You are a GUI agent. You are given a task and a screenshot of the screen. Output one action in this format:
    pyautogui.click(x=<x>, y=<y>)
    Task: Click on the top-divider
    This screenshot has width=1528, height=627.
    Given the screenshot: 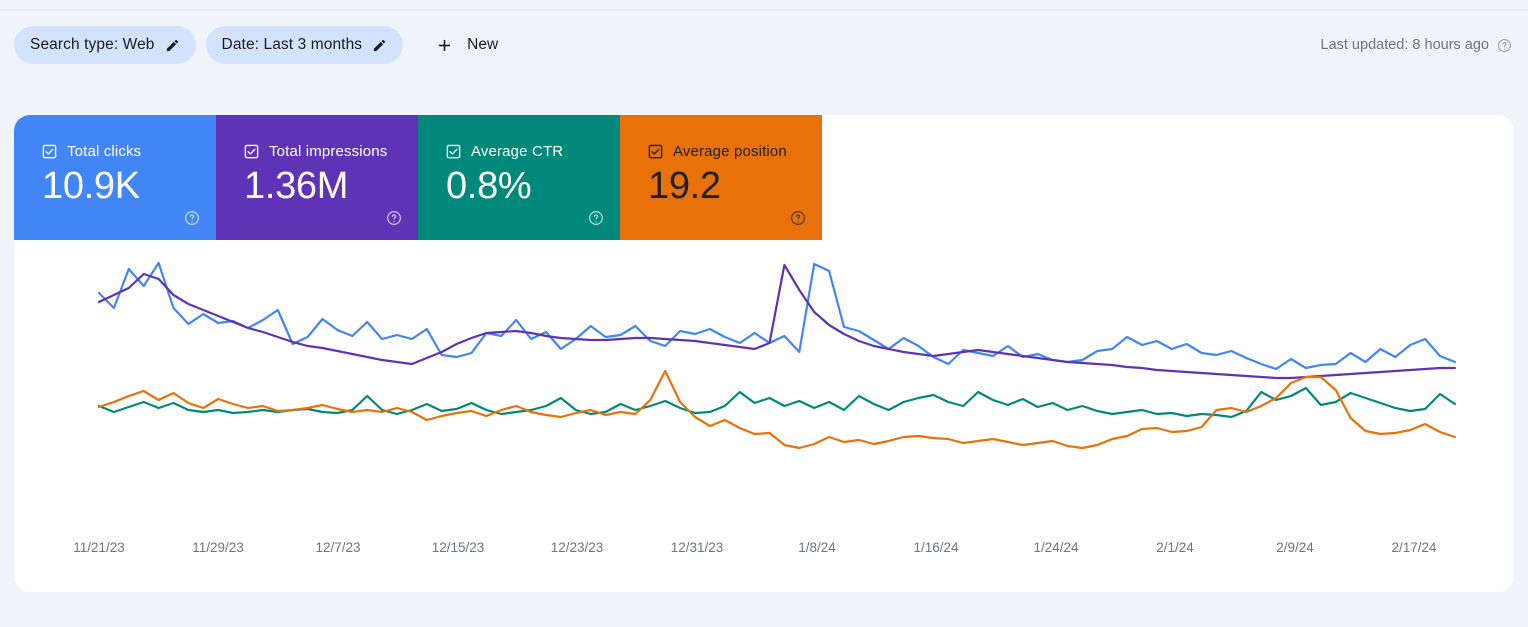 What is the action you would take?
    pyautogui.click(x=764, y=9)
    